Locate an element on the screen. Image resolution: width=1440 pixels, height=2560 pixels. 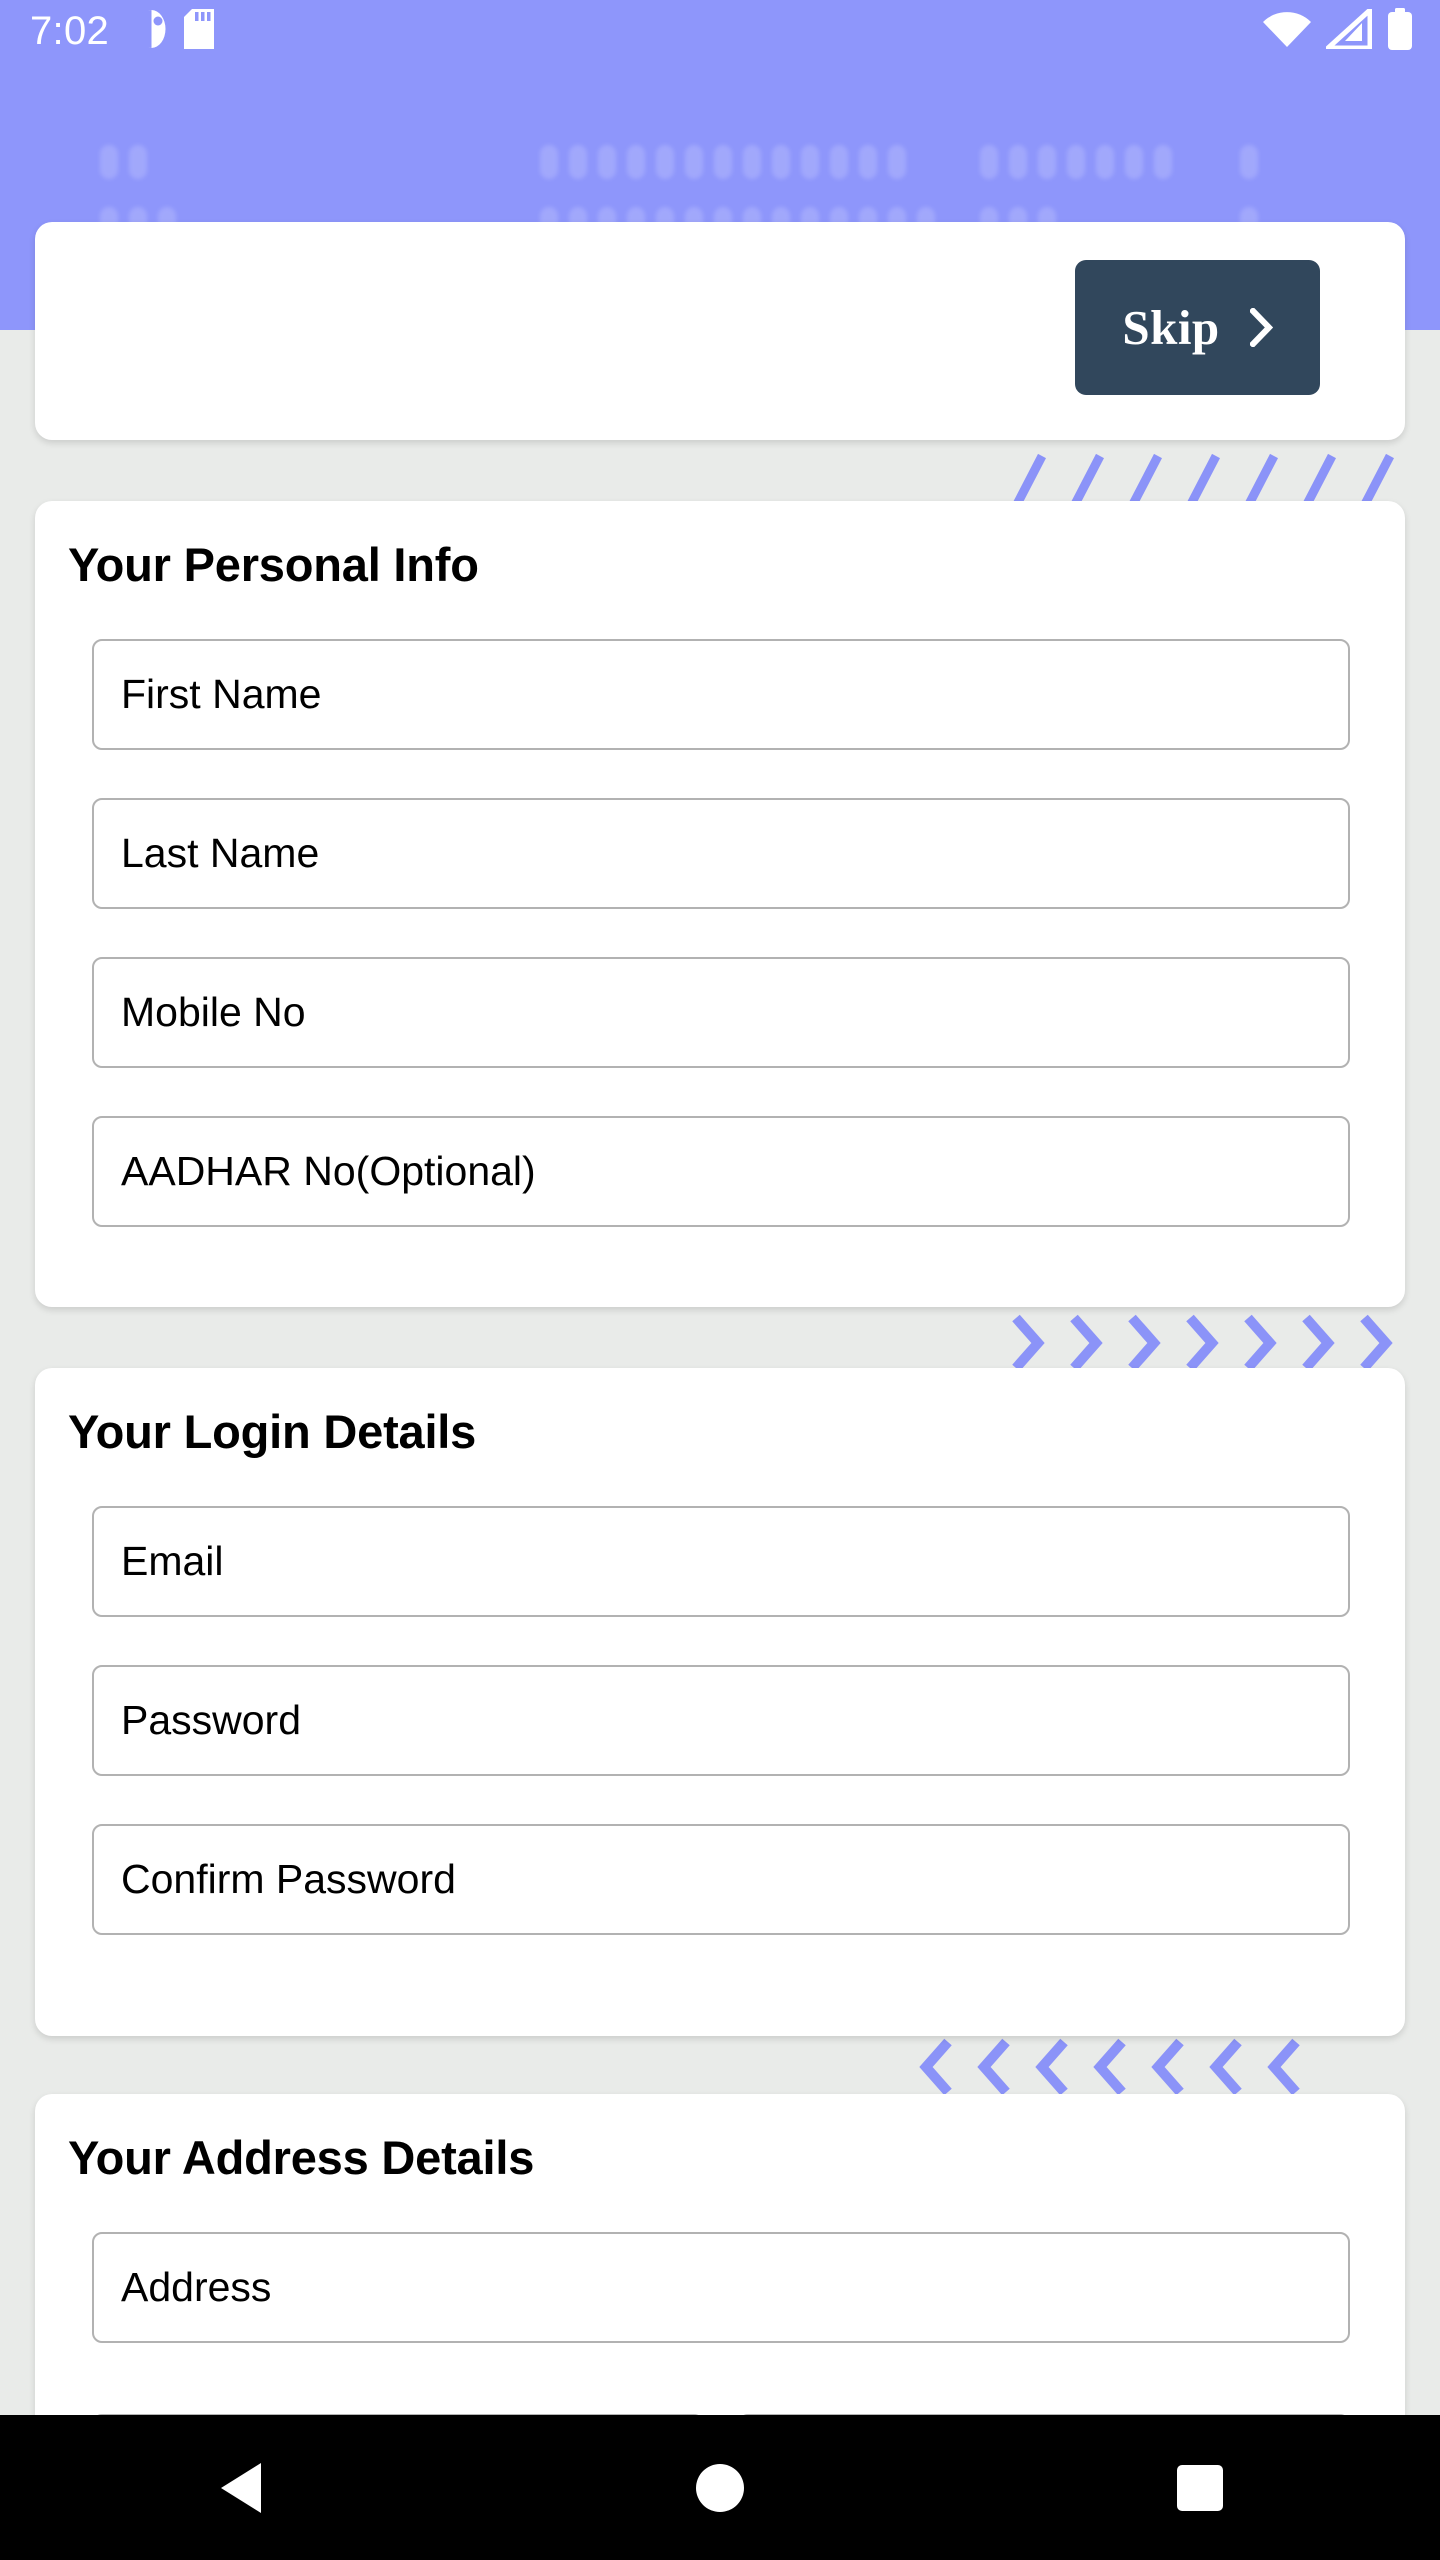
skip-button: Skip is located at coordinates (1197, 327).